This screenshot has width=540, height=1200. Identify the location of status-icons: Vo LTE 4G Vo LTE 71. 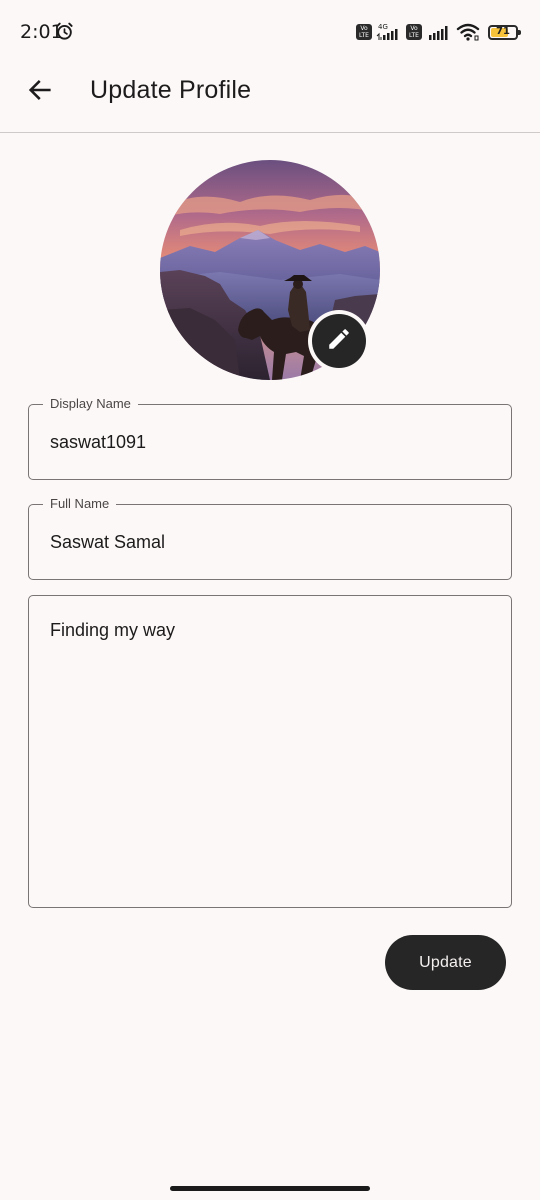
(438, 32).